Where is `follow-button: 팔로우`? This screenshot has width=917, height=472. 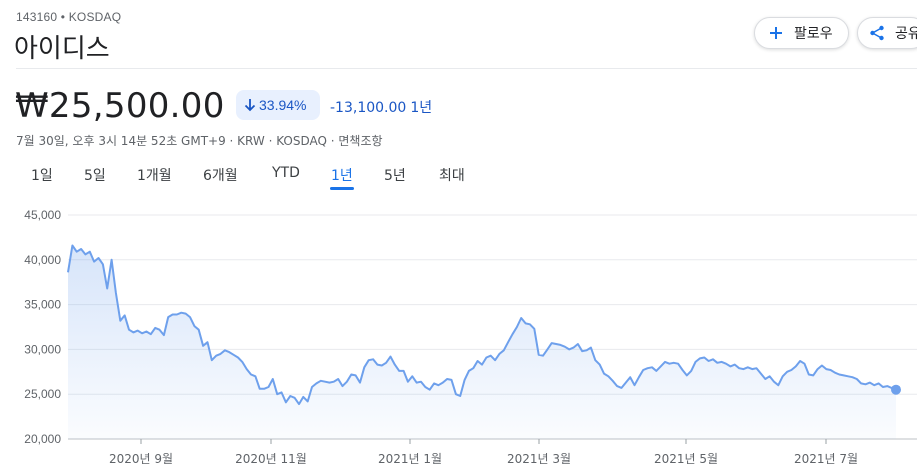 follow-button: 팔로우 is located at coordinates (801, 33).